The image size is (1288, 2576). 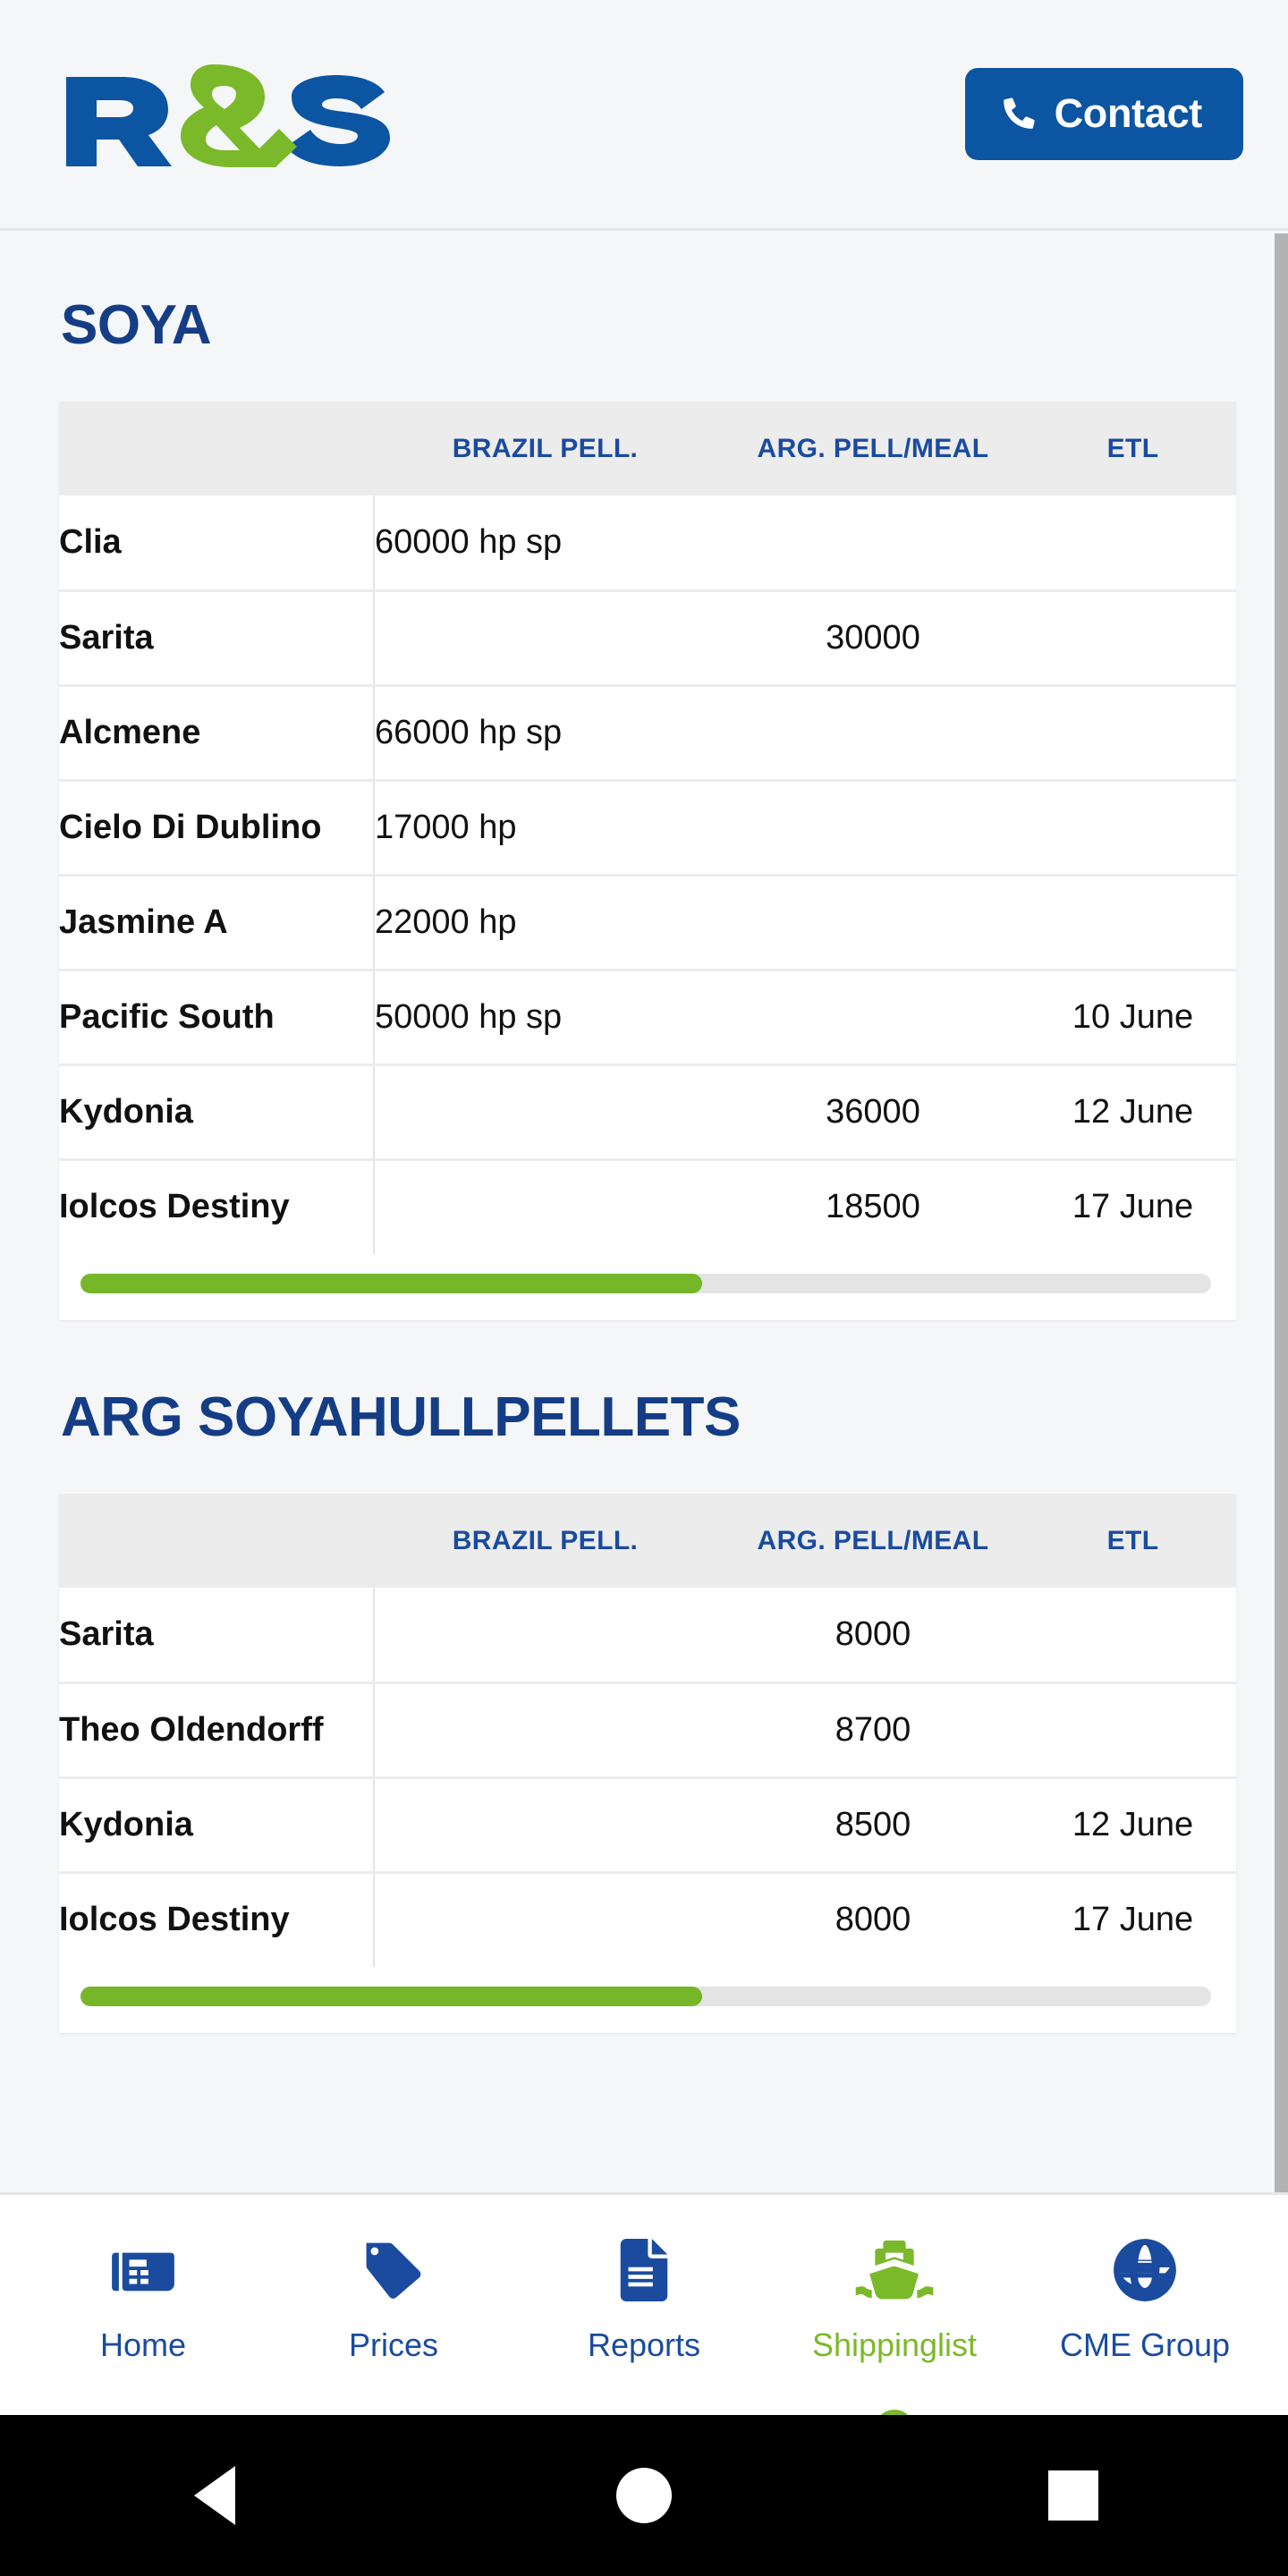 I want to click on section-title-arg-soyahullpellets: ARG SOYAHULLPELLETS, so click(x=401, y=1417).